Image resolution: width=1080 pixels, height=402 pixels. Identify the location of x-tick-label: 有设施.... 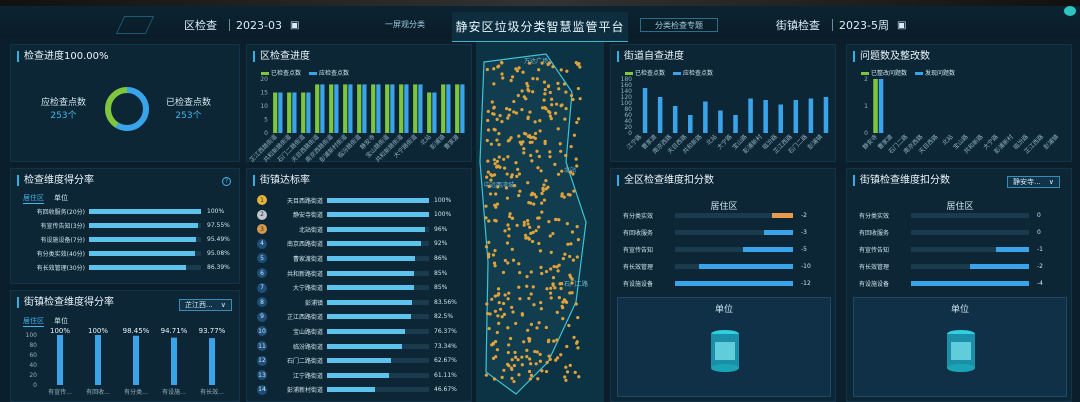
(174, 392).